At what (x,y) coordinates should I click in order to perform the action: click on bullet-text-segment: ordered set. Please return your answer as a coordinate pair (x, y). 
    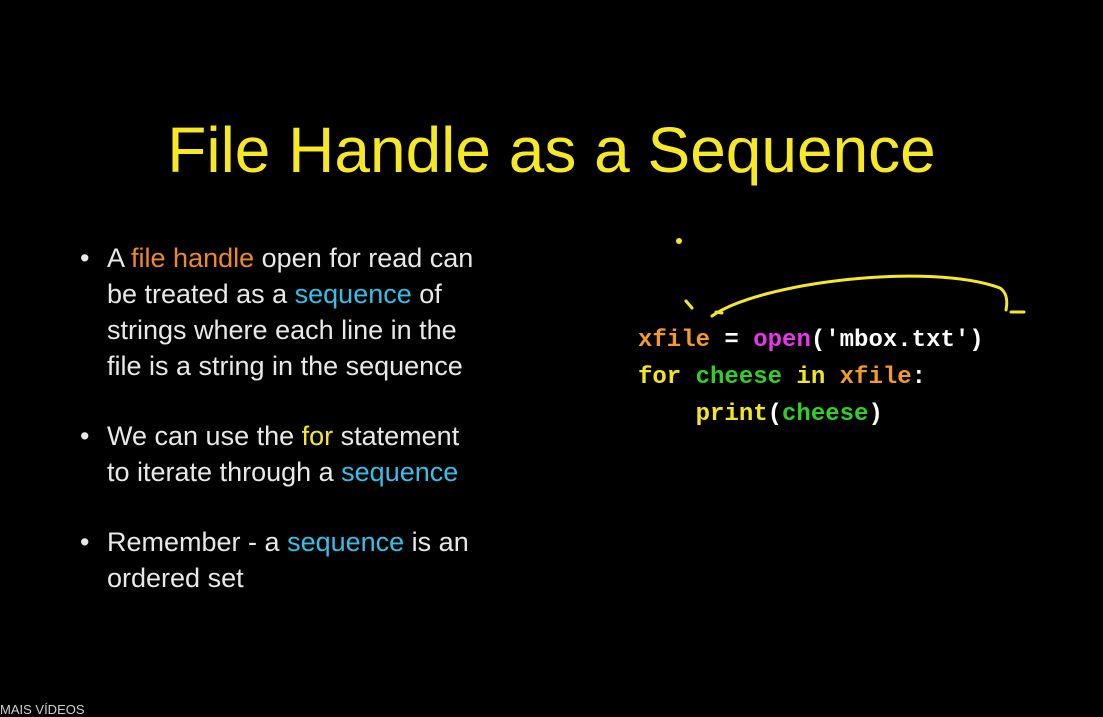
    Looking at the image, I should click on (175, 578).